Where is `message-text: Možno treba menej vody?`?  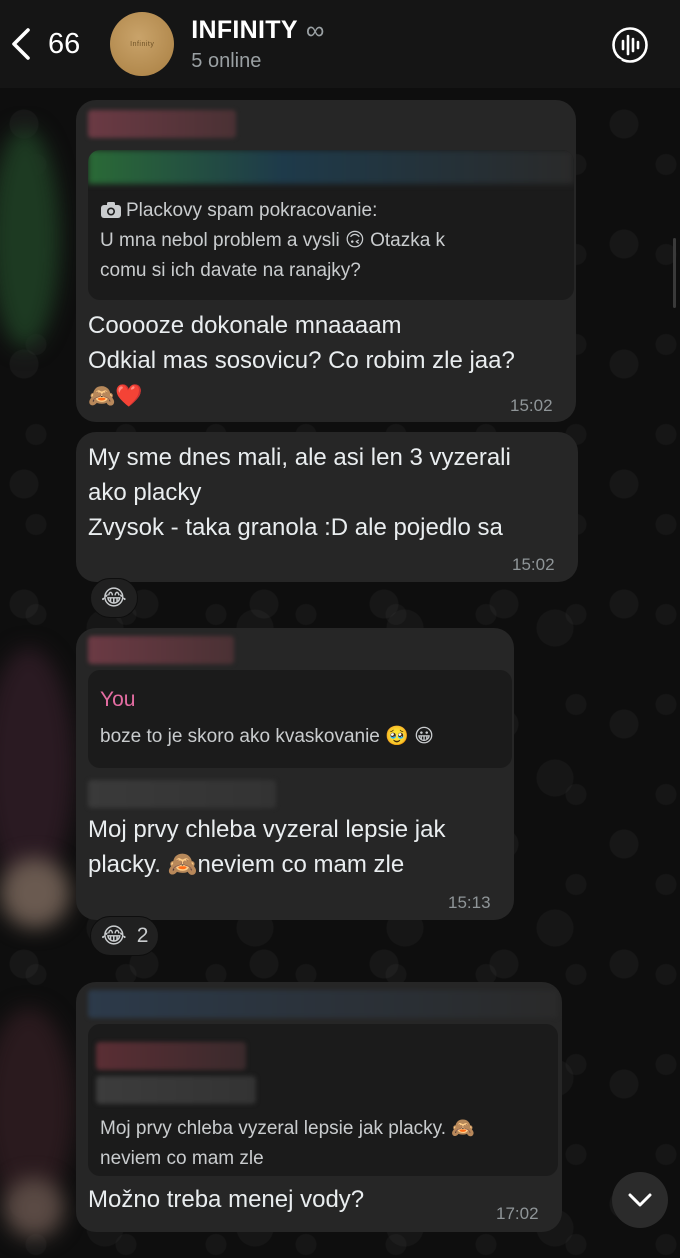
message-text: Možno treba menej vody? is located at coordinates (226, 1199).